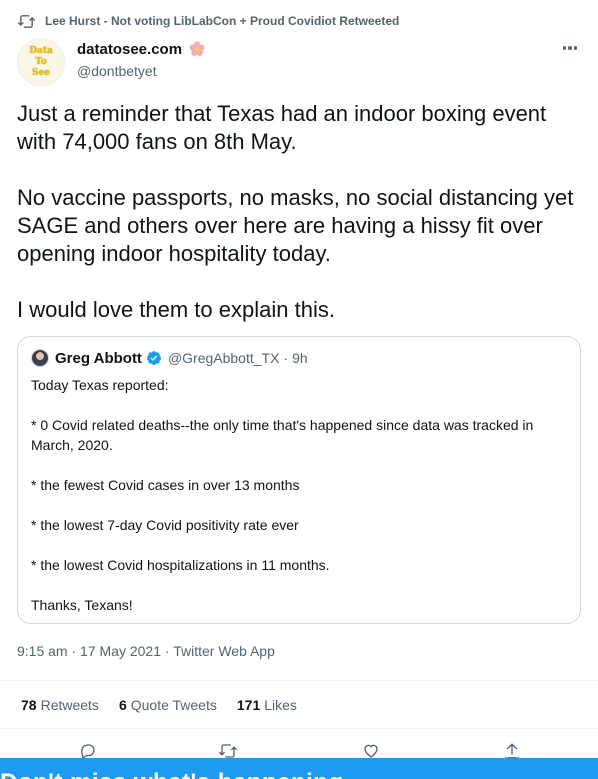  Describe the element at coordinates (141, 59) in the screenshot. I see `author-block: datatosee.com @dontbetyet` at that location.